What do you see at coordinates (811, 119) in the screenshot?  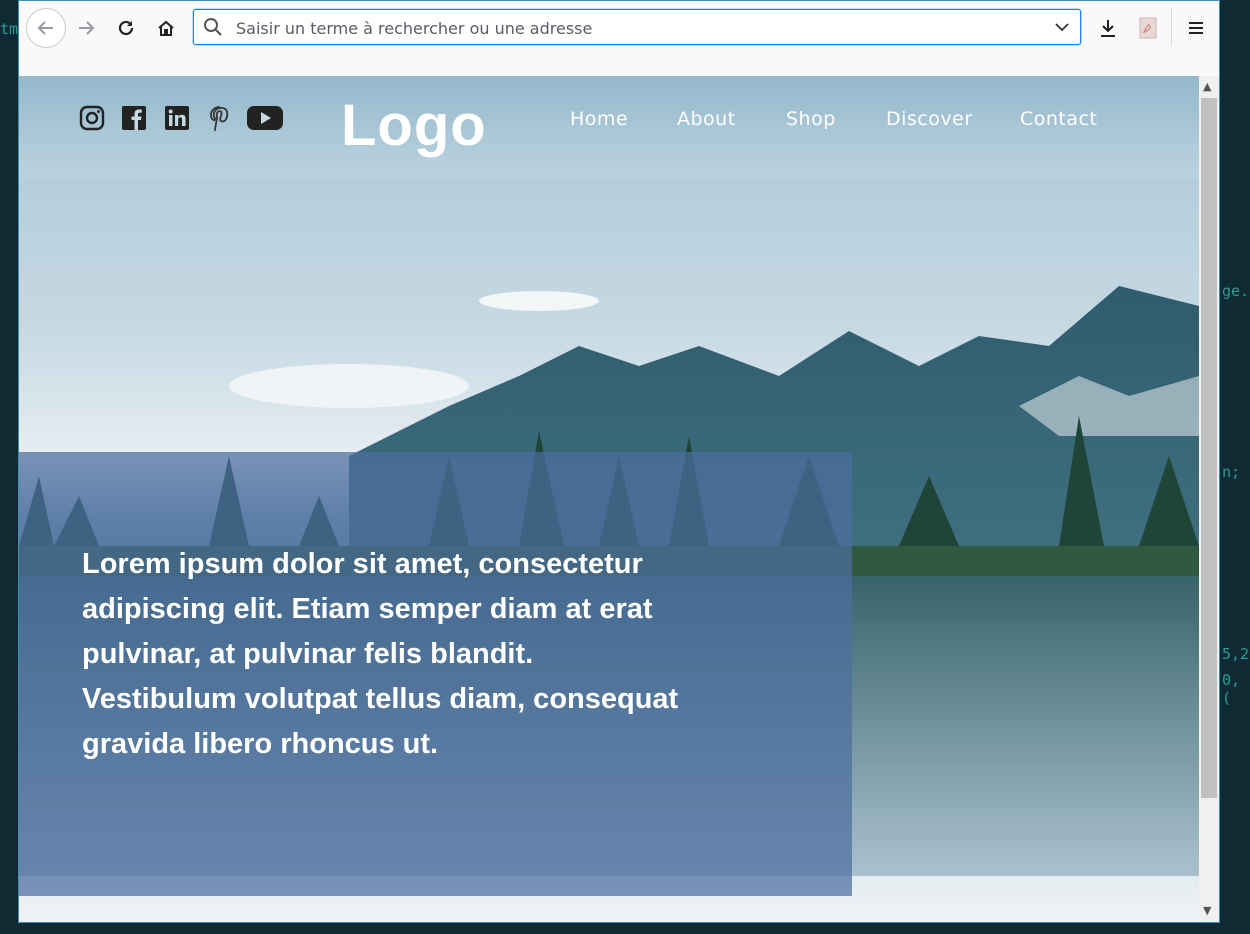 I see `nav-link-shop: Shop` at bounding box center [811, 119].